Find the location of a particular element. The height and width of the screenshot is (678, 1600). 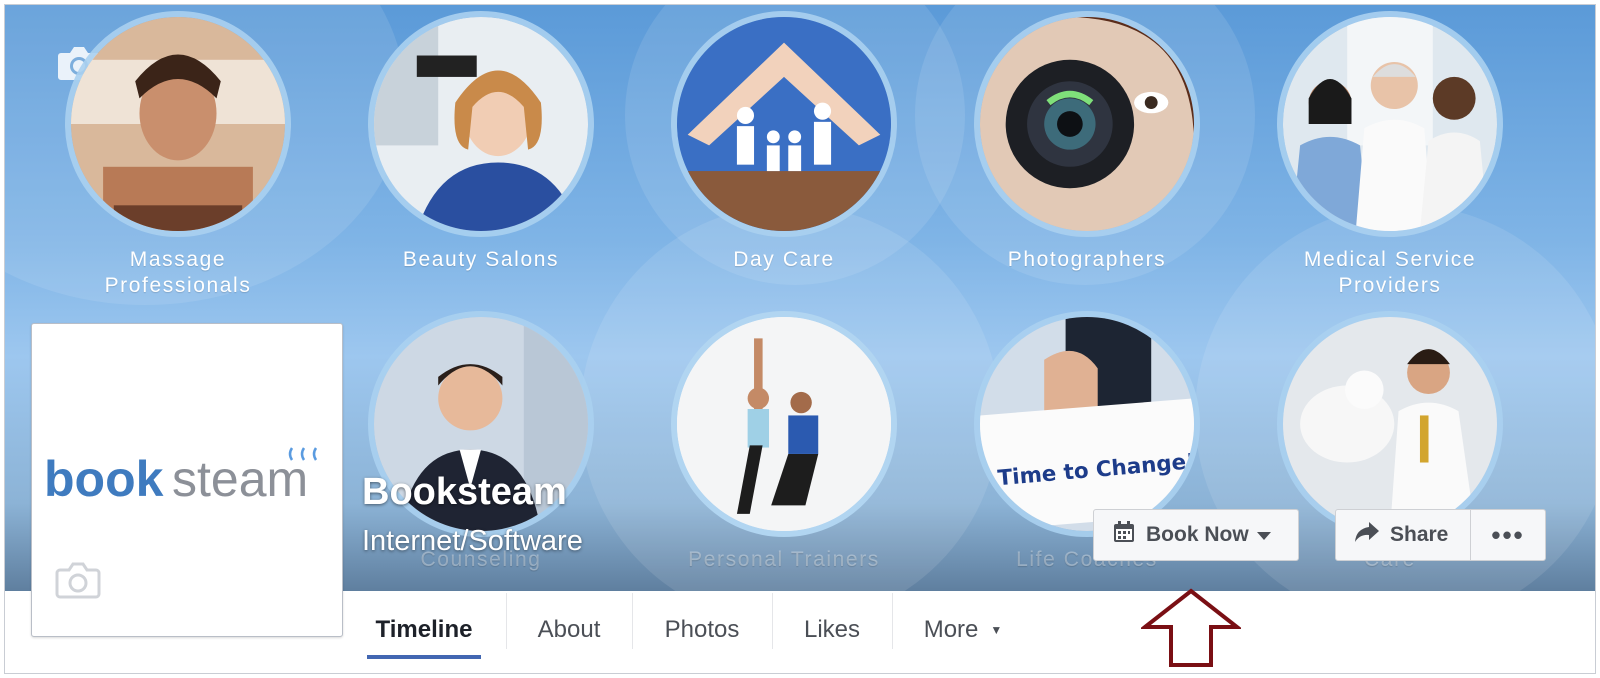

tile-photographers: Photographers is located at coordinates (1087, 142).